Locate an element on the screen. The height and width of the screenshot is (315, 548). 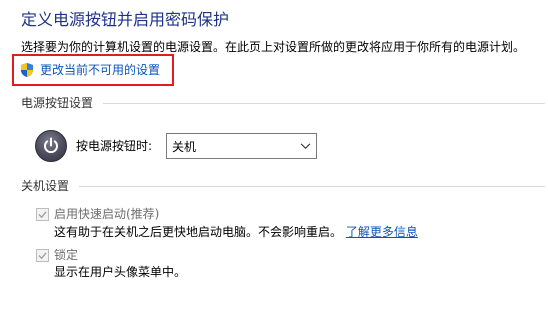
fast-startup-checkbox-row: 启用快速启动(推荐) is located at coordinates (97, 214).